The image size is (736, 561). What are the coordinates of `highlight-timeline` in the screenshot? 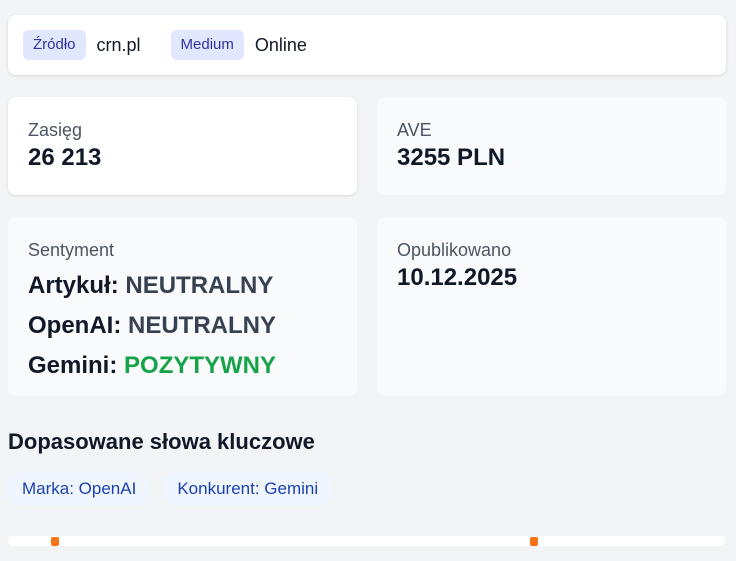 It's located at (367, 541).